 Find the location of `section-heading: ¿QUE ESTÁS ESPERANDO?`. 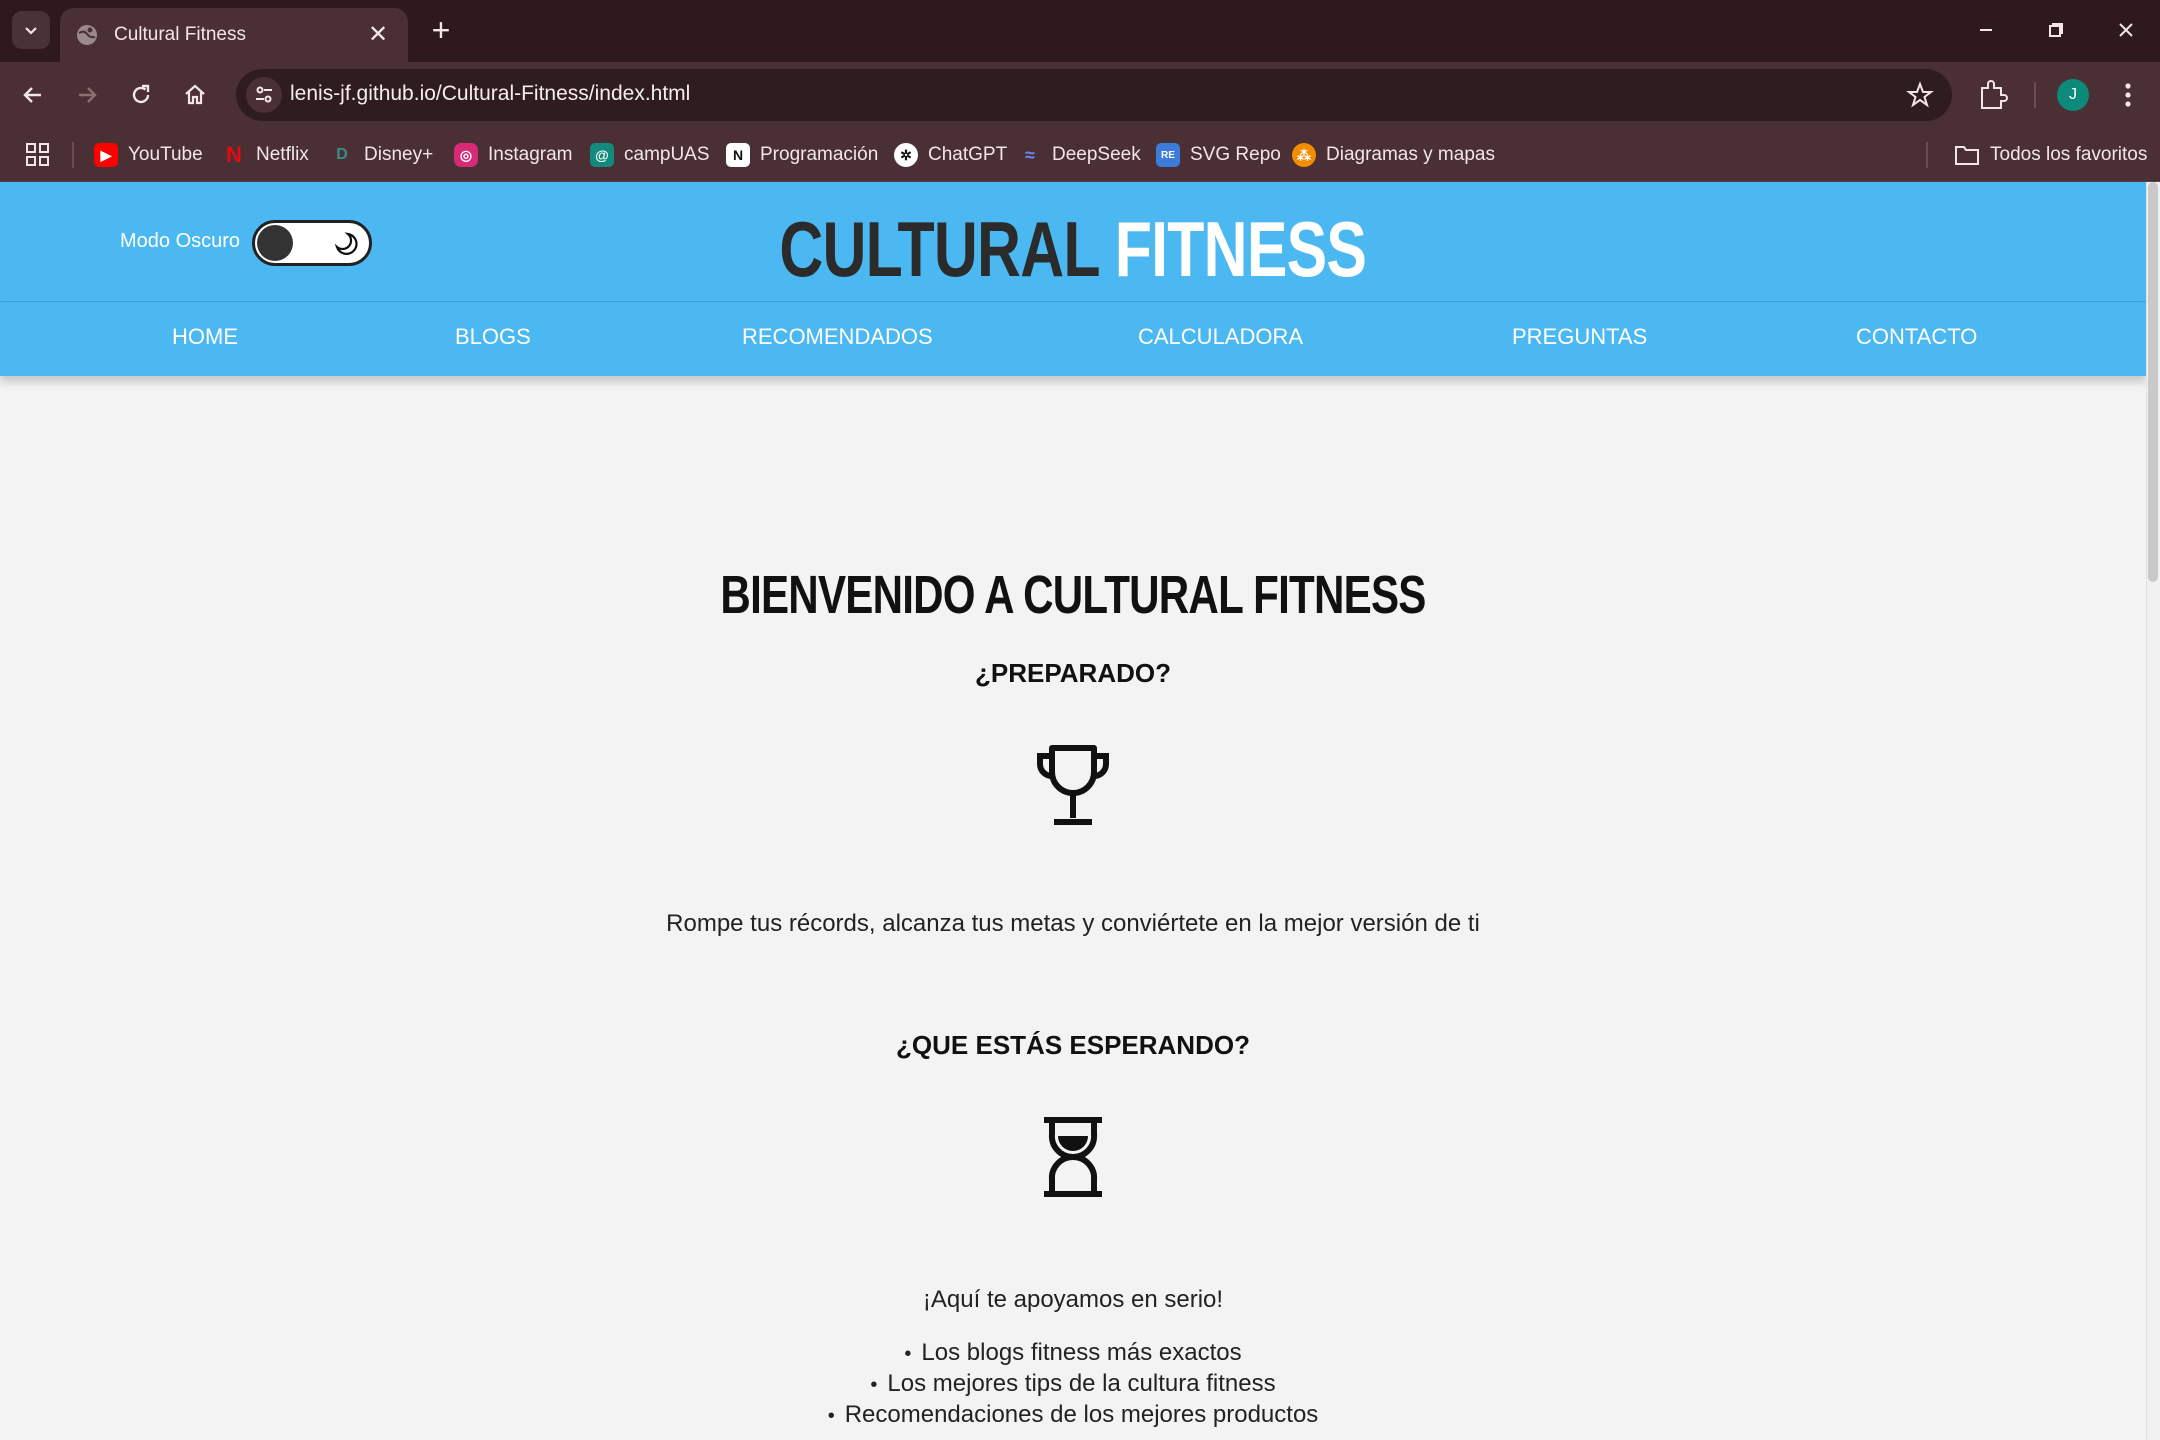

section-heading: ¿QUE ESTÁS ESPERANDO? is located at coordinates (1073, 1045).